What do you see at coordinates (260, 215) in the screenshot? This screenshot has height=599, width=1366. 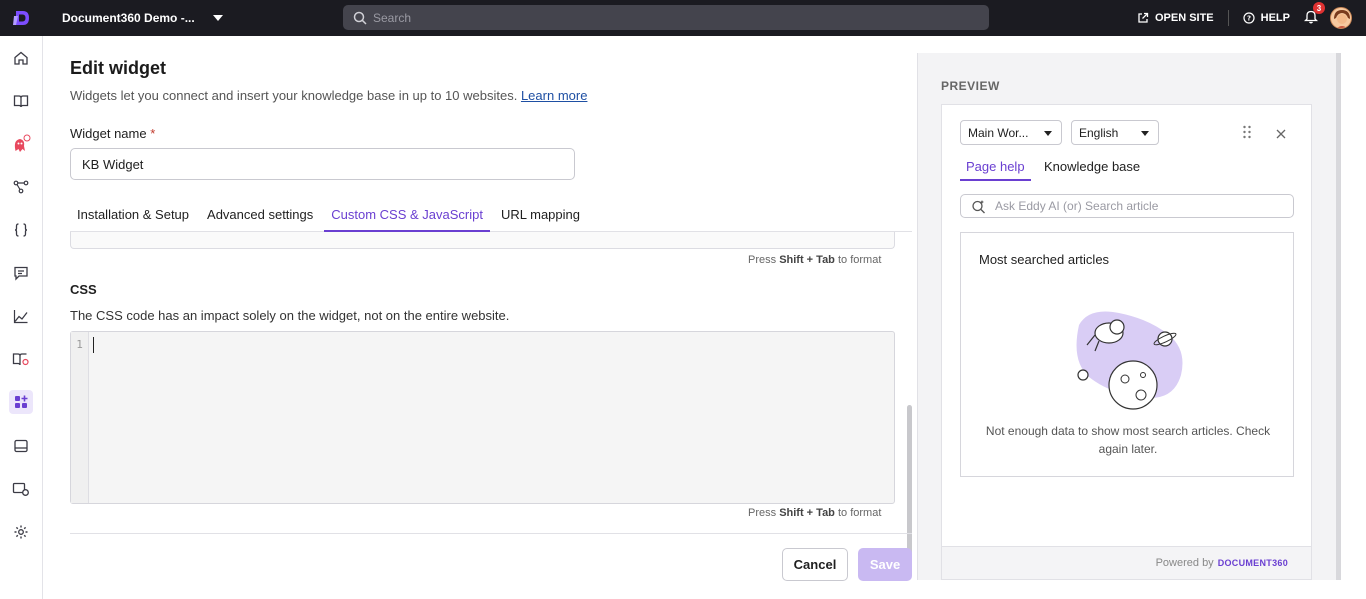 I see `tab-advanced-settings: Advanced settings` at bounding box center [260, 215].